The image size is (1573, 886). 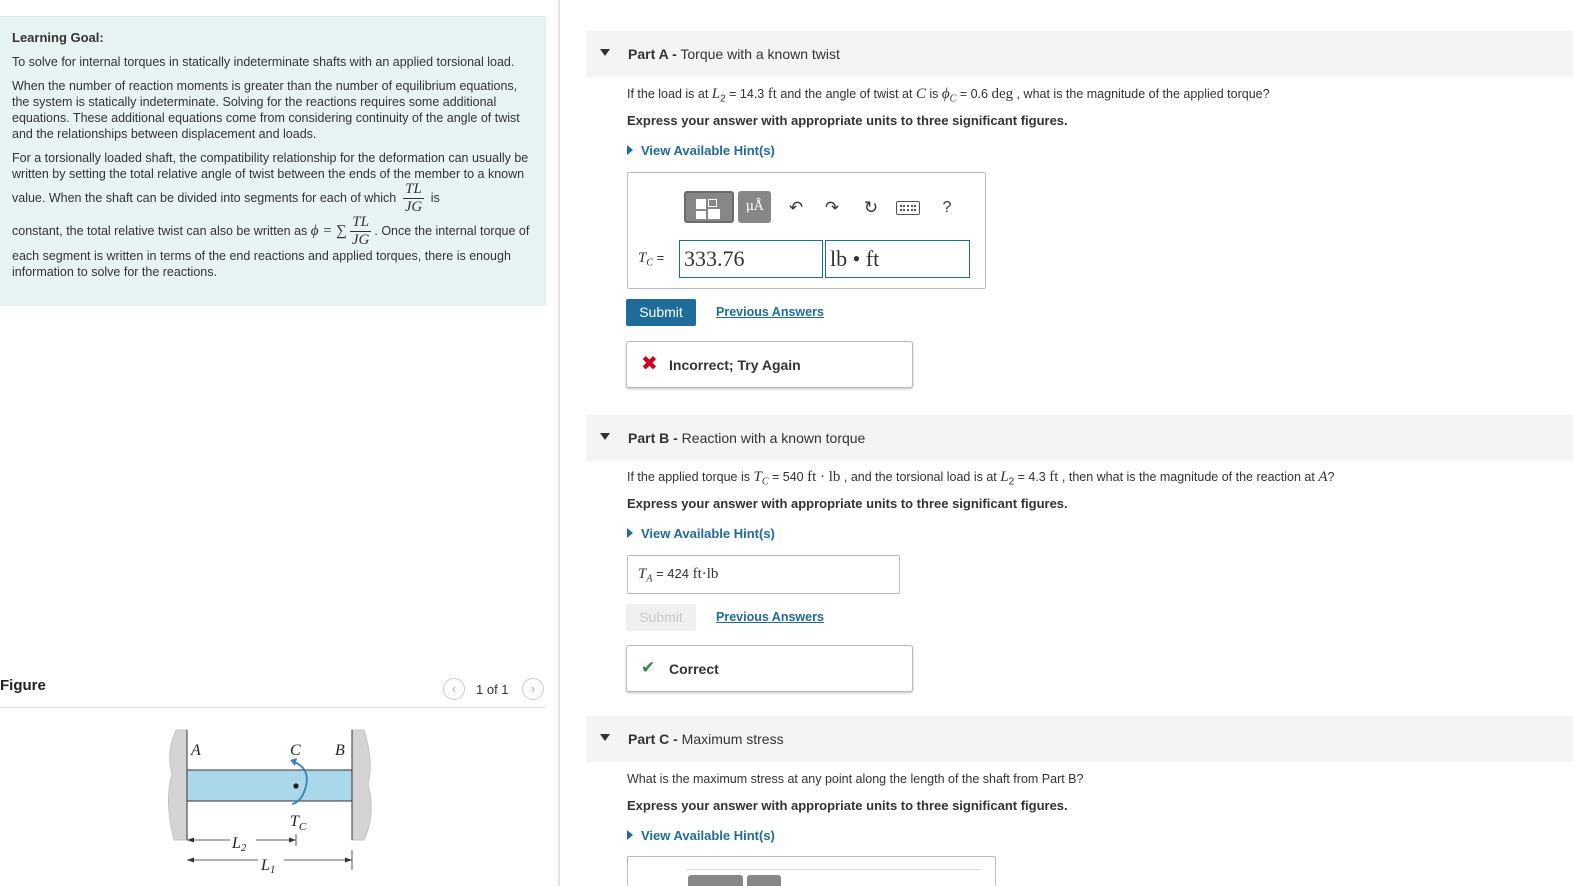 What do you see at coordinates (751, 259) in the screenshot?
I see `value-input: 333.76` at bounding box center [751, 259].